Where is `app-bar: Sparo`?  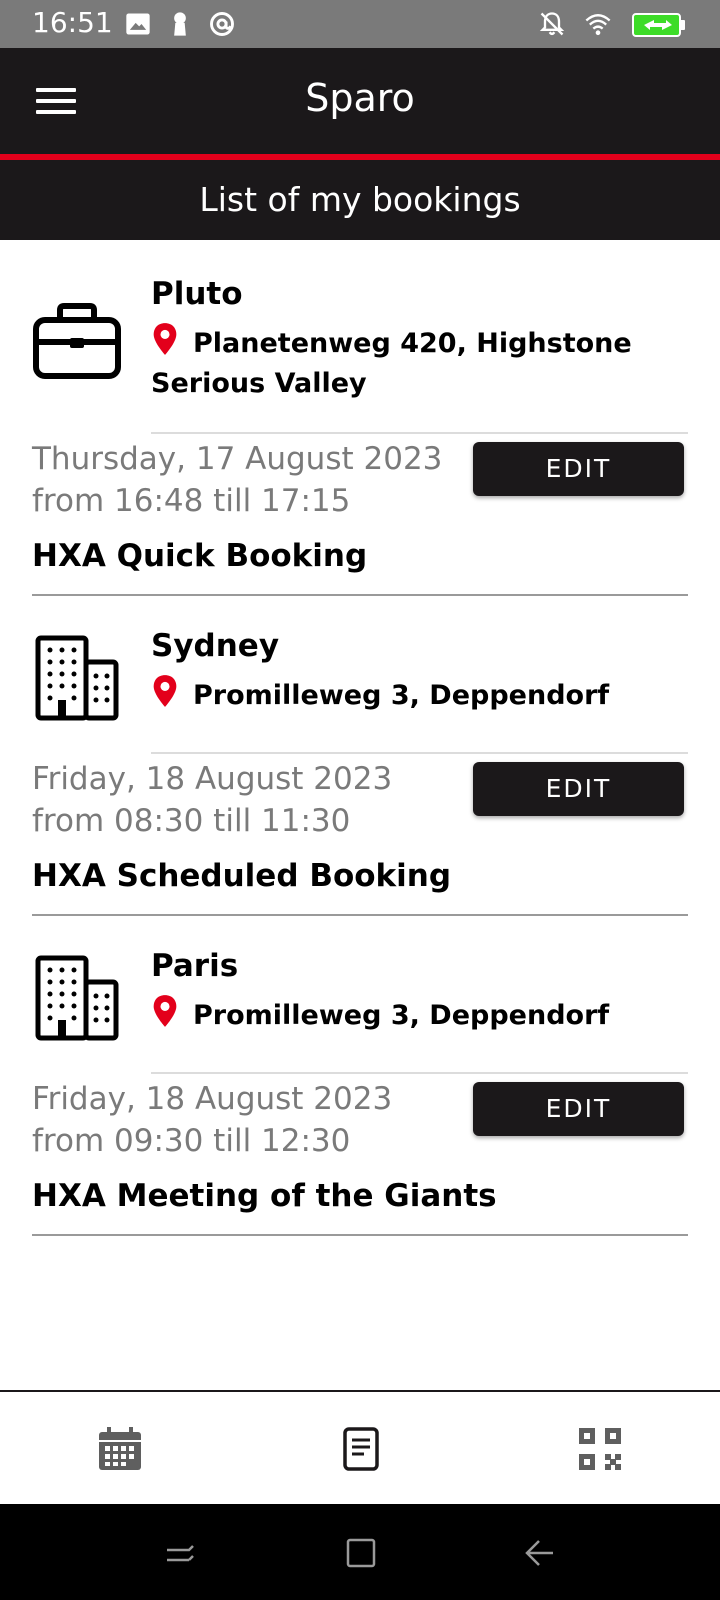 app-bar: Sparo is located at coordinates (360, 101).